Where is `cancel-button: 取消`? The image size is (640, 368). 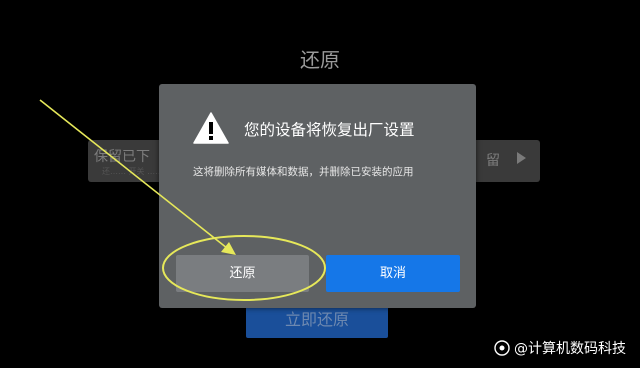
cancel-button: 取消 is located at coordinates (393, 273).